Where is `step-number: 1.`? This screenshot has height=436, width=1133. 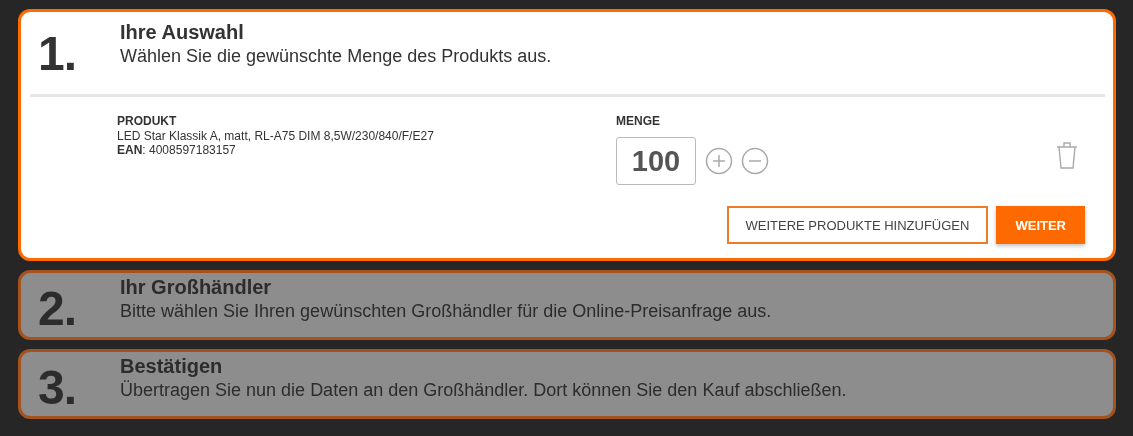 step-number: 1. is located at coordinates (58, 52).